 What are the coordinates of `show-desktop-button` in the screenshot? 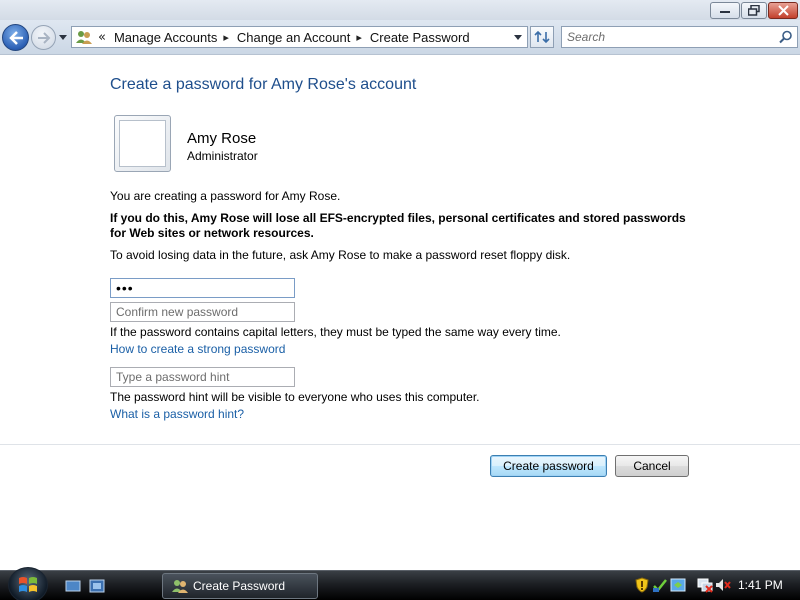 It's located at (73, 586).